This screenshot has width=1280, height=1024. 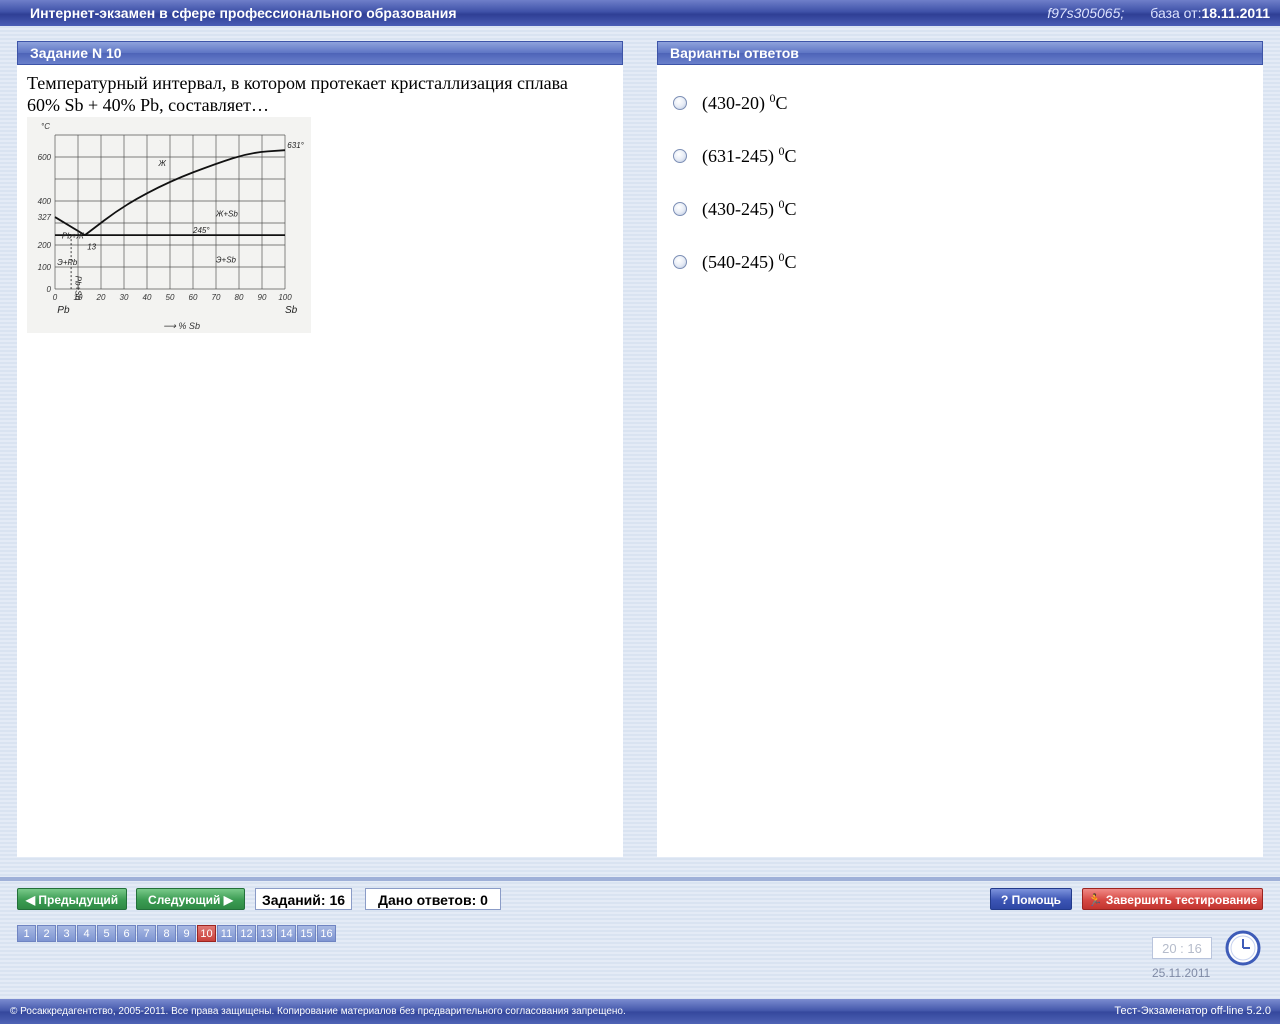 I want to click on page-button-11: 11, so click(x=226, y=933).